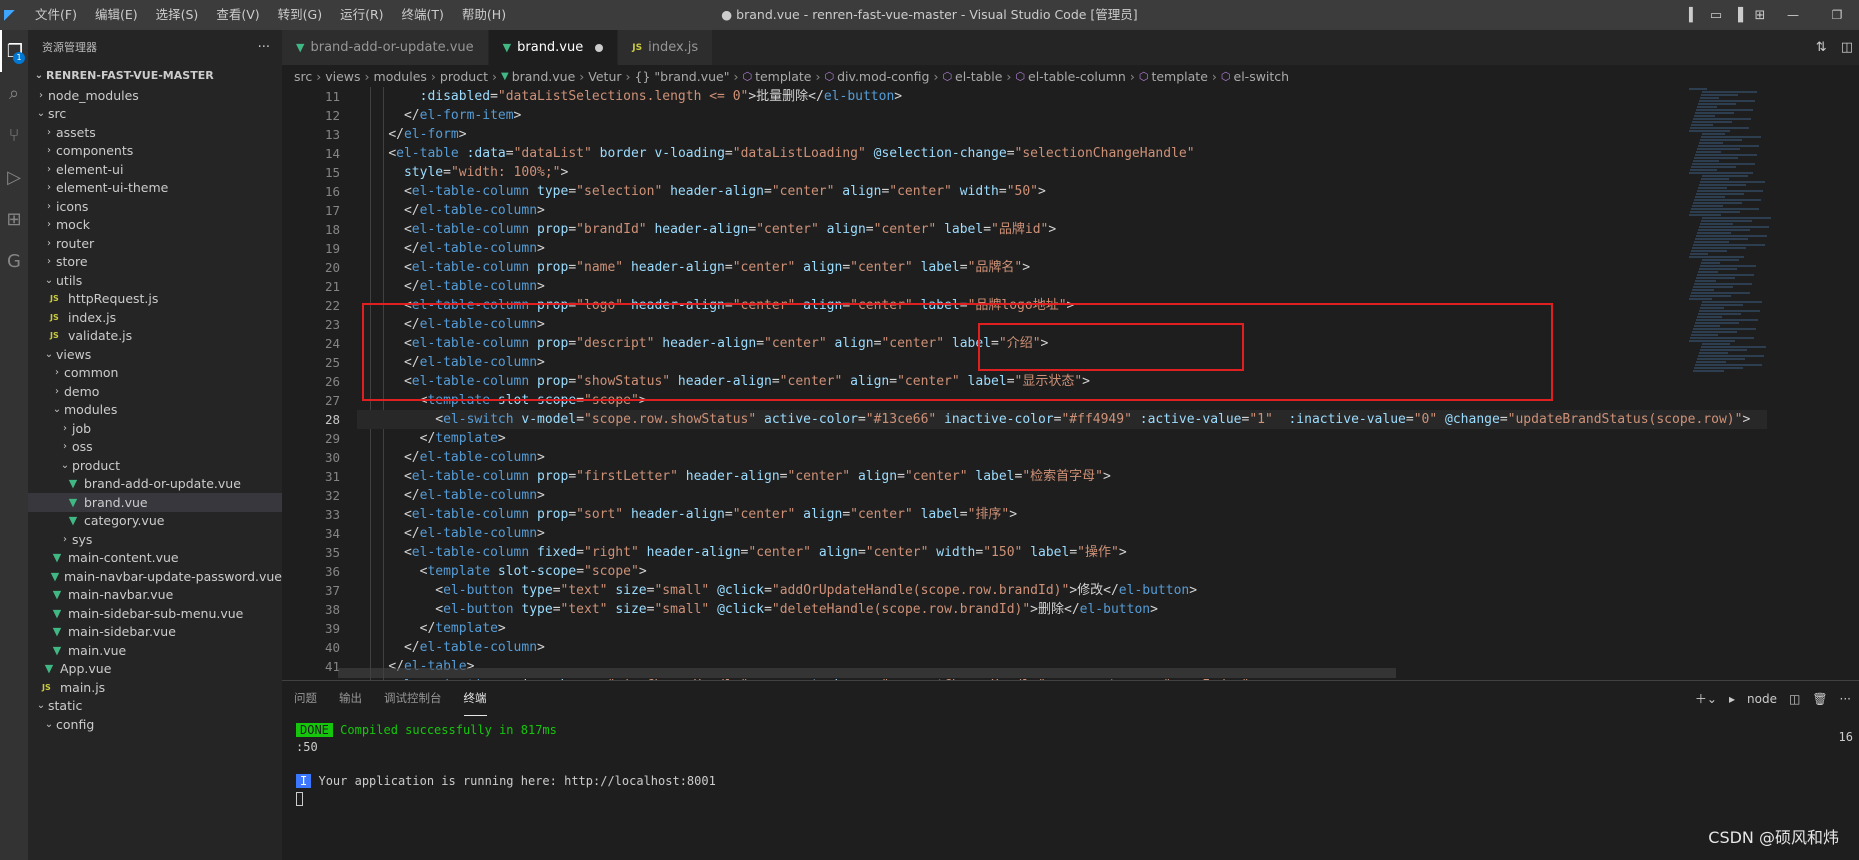 This screenshot has width=1859, height=860. What do you see at coordinates (1821, 47) in the screenshot?
I see `gitlens-compare-icon: ⇅` at bounding box center [1821, 47].